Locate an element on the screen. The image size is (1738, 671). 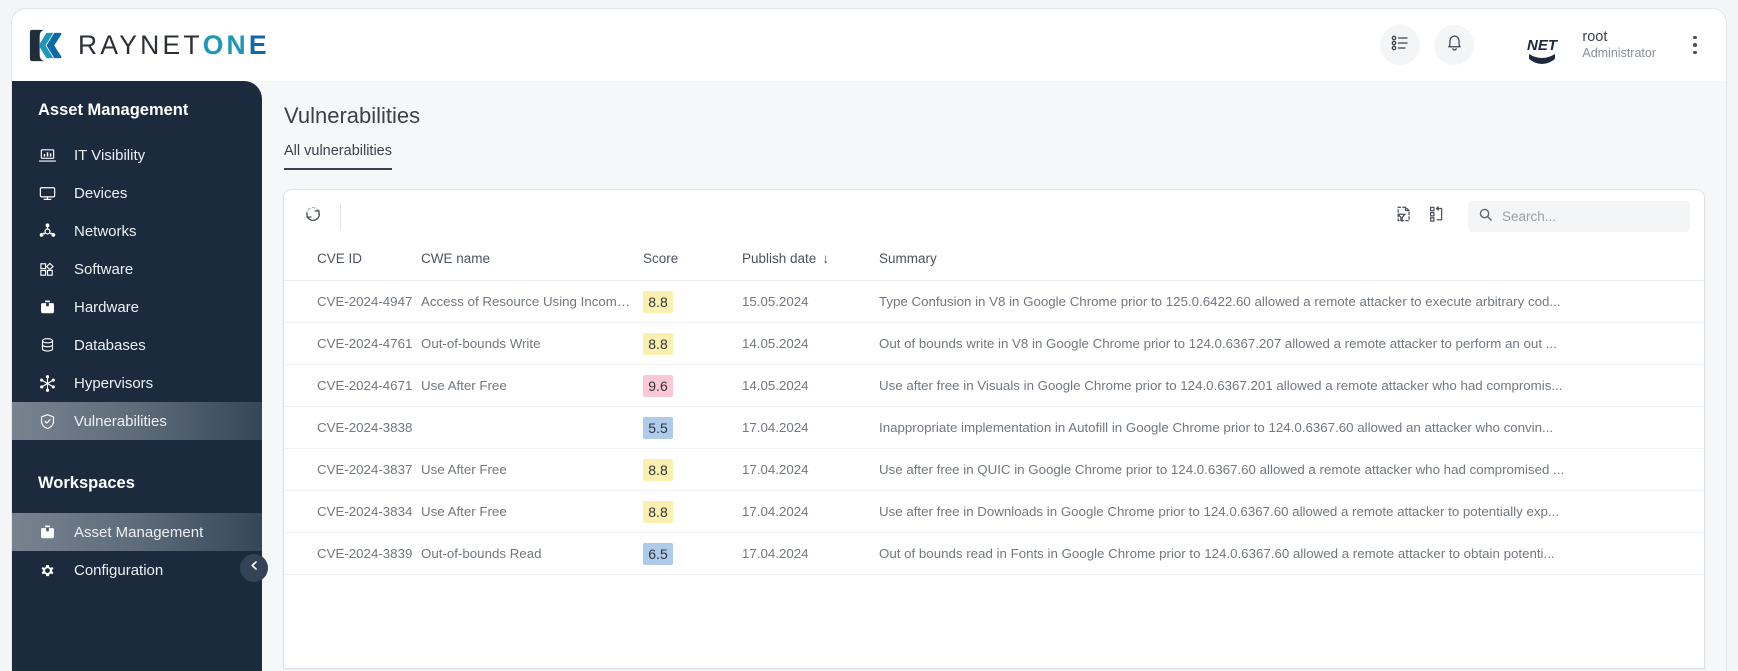
sidebar-item-databases: Databases is located at coordinates (137, 345).